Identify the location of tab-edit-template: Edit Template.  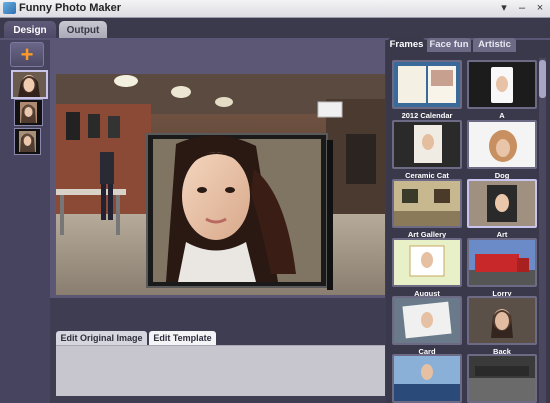
(182, 338).